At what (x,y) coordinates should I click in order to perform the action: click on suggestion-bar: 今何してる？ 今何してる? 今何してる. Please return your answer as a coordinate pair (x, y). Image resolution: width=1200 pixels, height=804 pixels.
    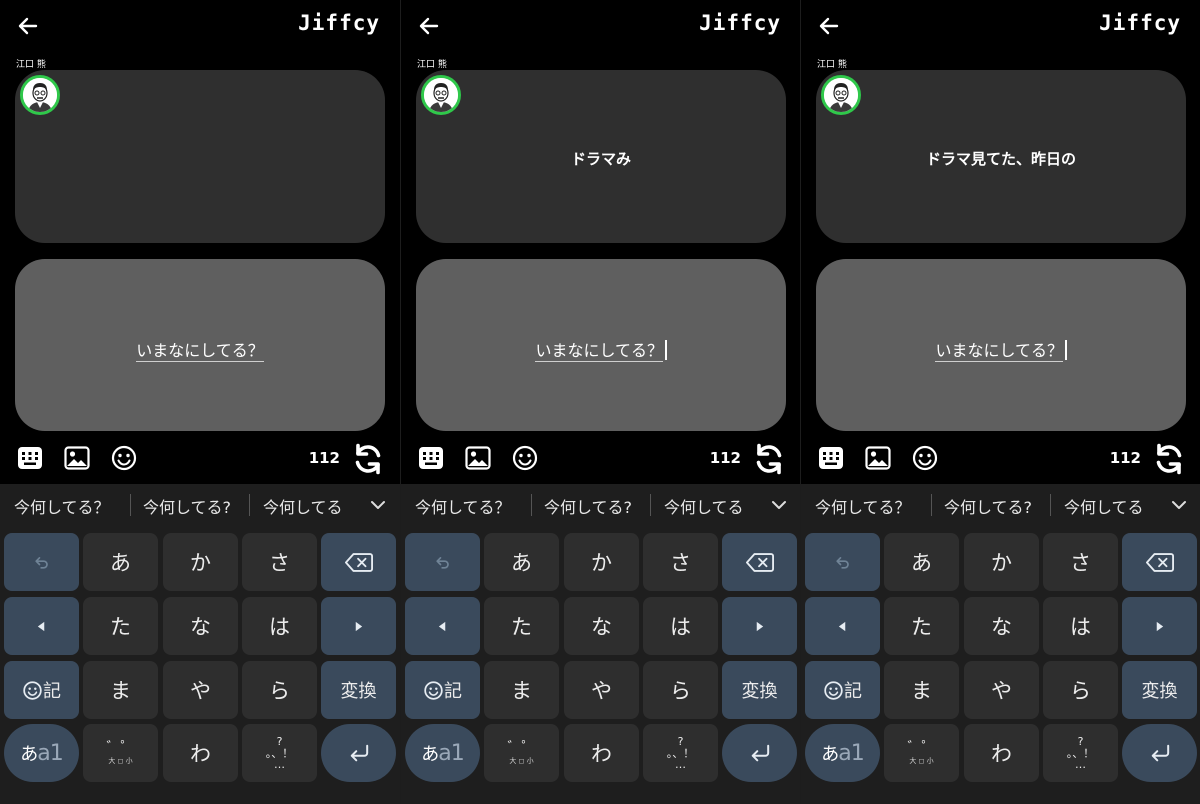
    Looking at the image, I should click on (600, 505).